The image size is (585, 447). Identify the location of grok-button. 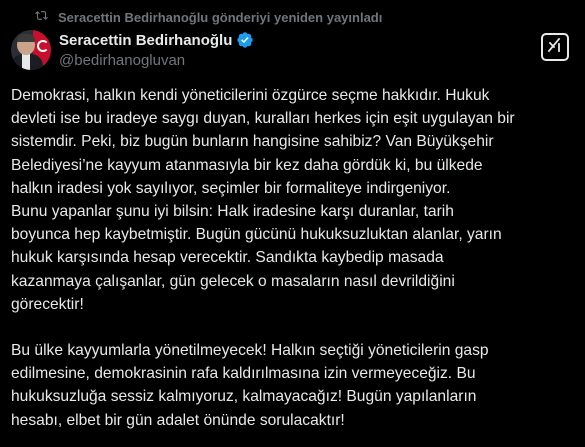
(555, 47).